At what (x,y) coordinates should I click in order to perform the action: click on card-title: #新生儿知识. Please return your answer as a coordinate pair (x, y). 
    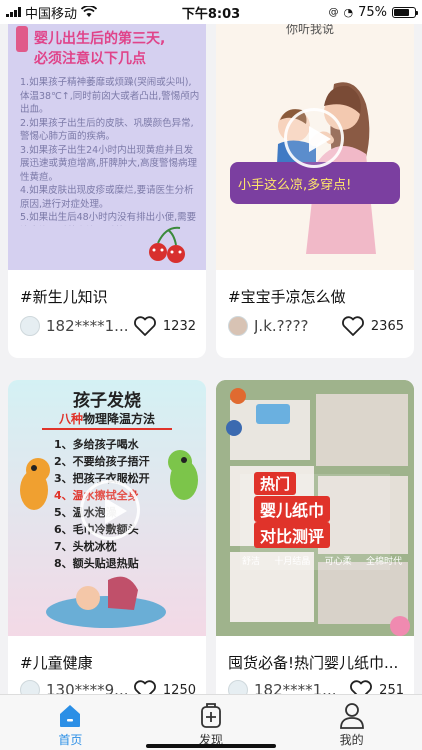
    Looking at the image, I should click on (109, 296).